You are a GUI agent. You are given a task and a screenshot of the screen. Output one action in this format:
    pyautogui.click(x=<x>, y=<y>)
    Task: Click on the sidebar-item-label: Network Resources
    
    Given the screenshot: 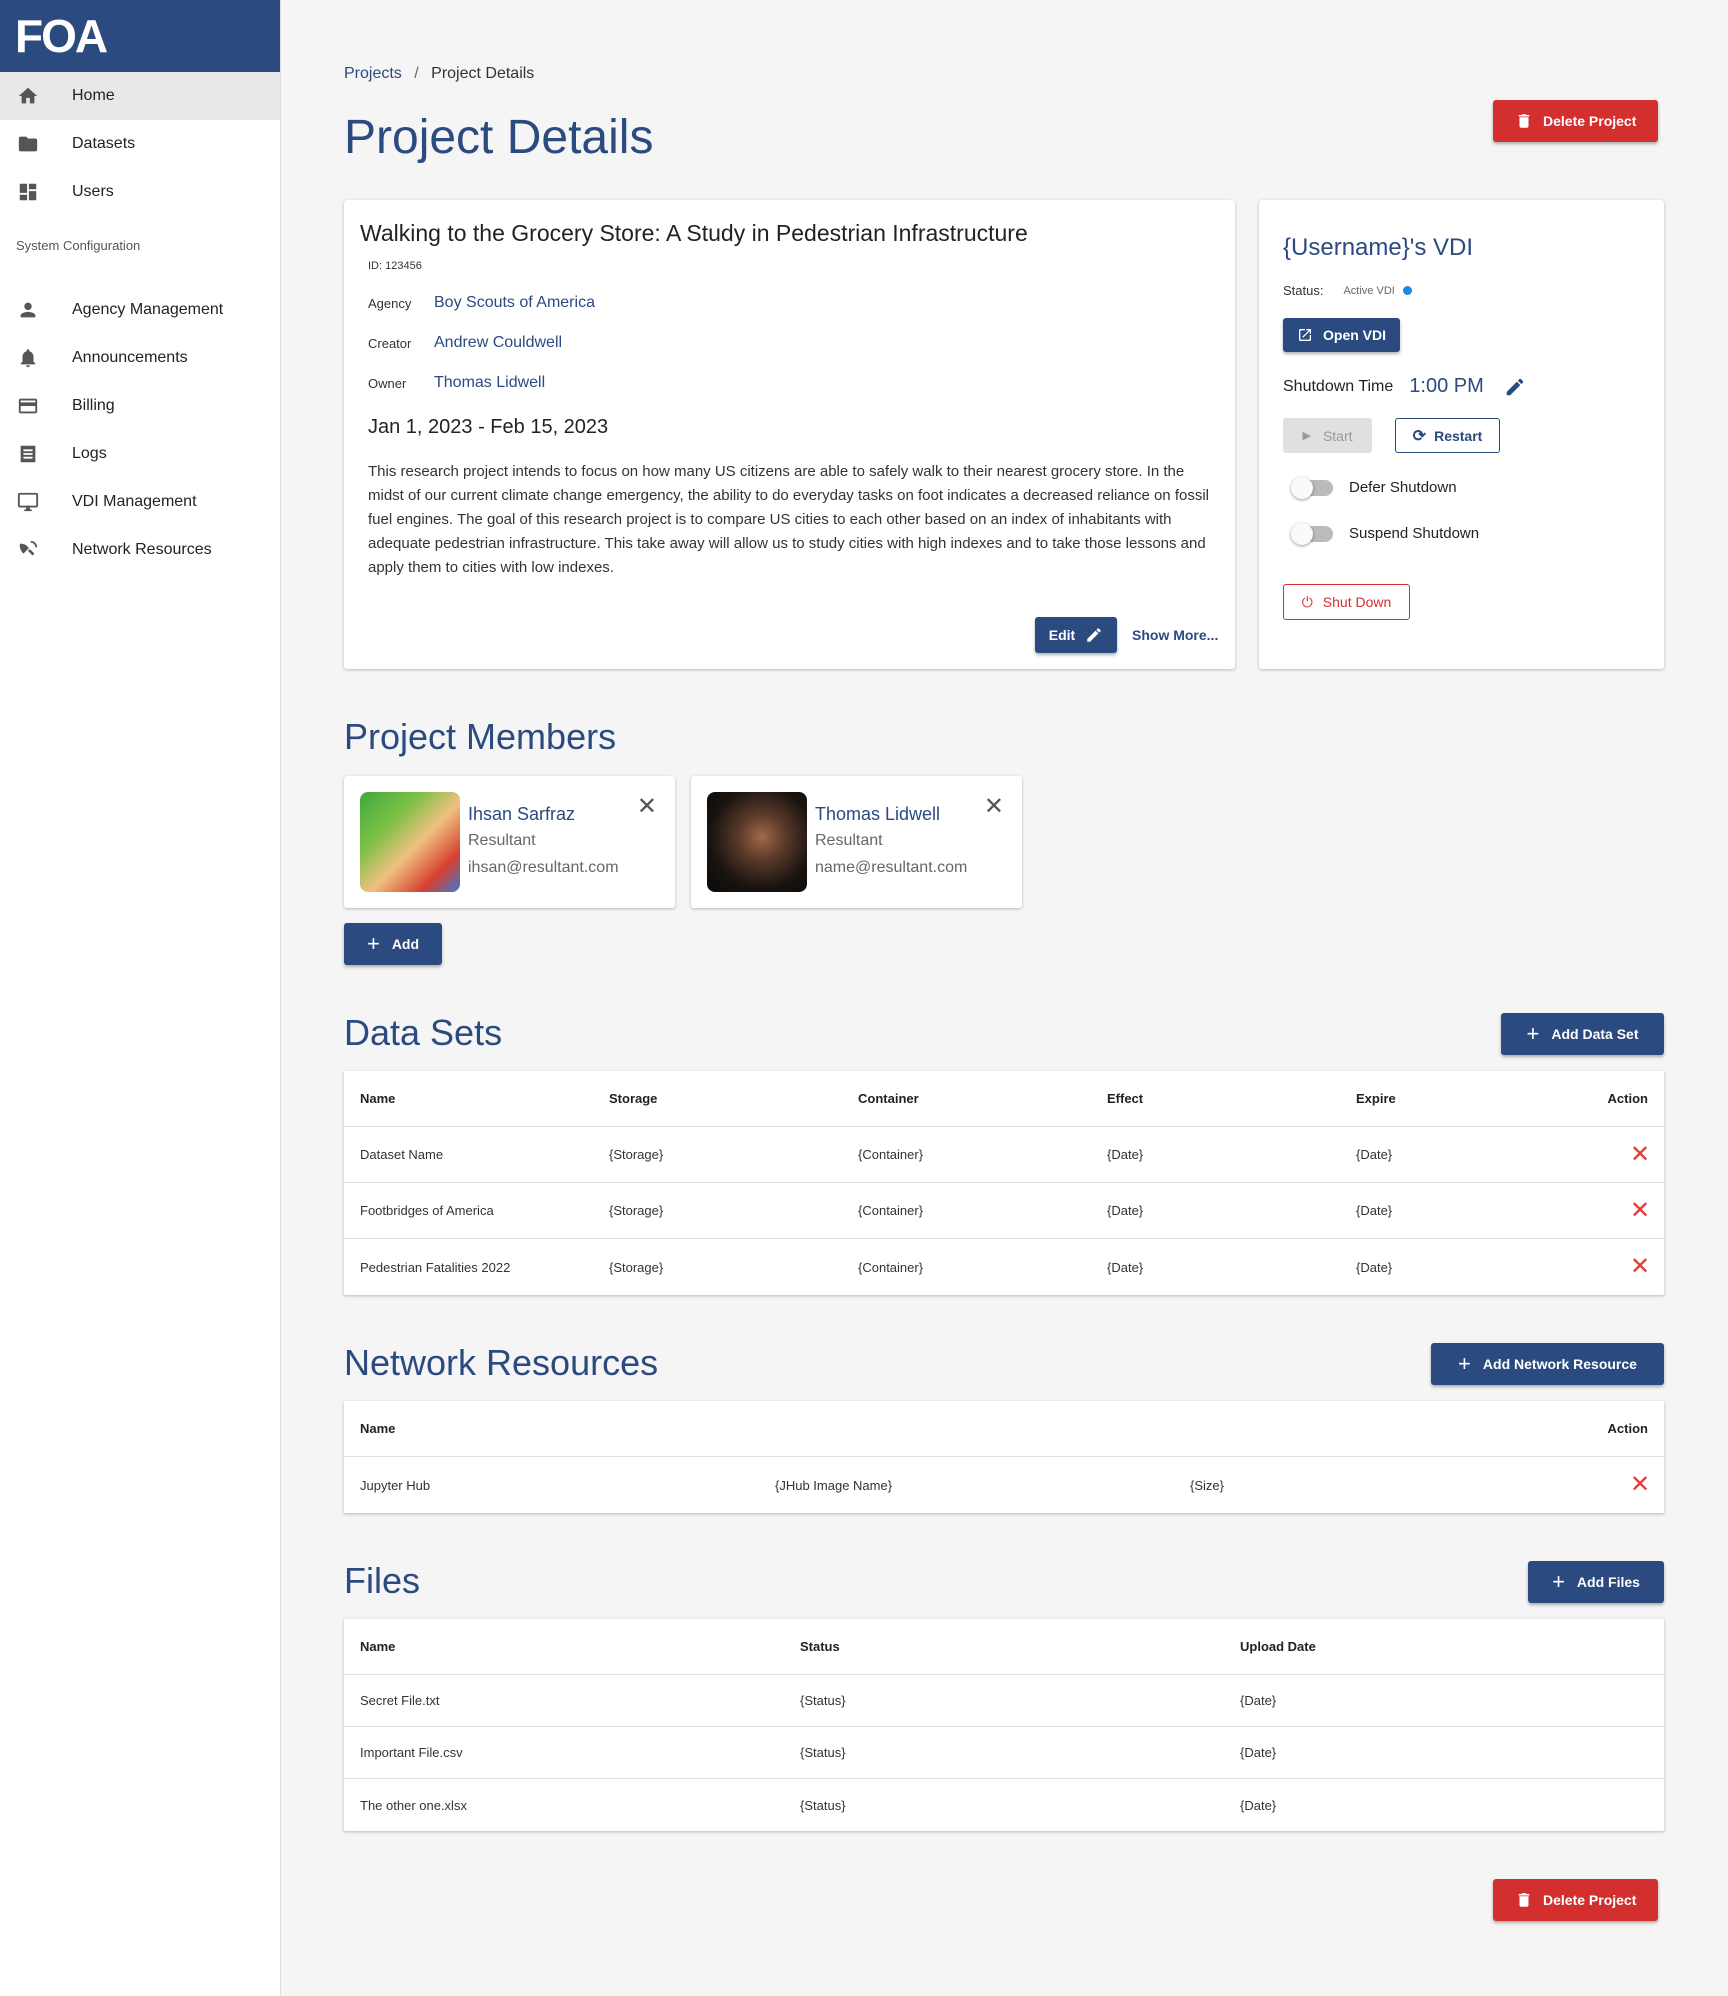 What is the action you would take?
    pyautogui.click(x=142, y=549)
    